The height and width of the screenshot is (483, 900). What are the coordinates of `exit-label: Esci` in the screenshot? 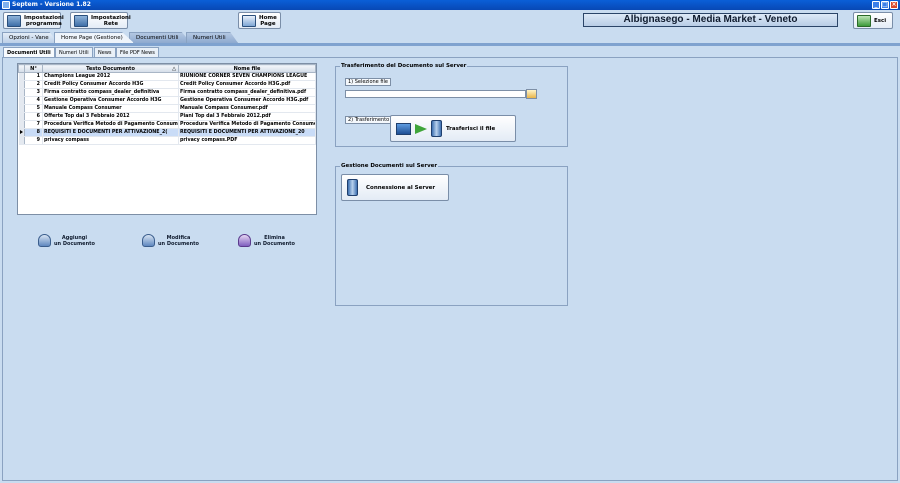 It's located at (880, 20).